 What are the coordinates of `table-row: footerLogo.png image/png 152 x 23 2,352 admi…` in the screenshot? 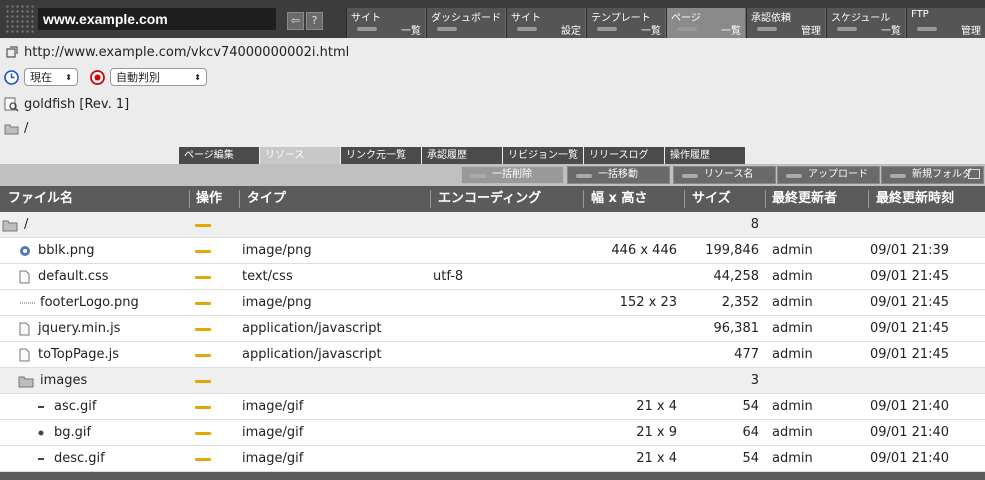 It's located at (492, 303).